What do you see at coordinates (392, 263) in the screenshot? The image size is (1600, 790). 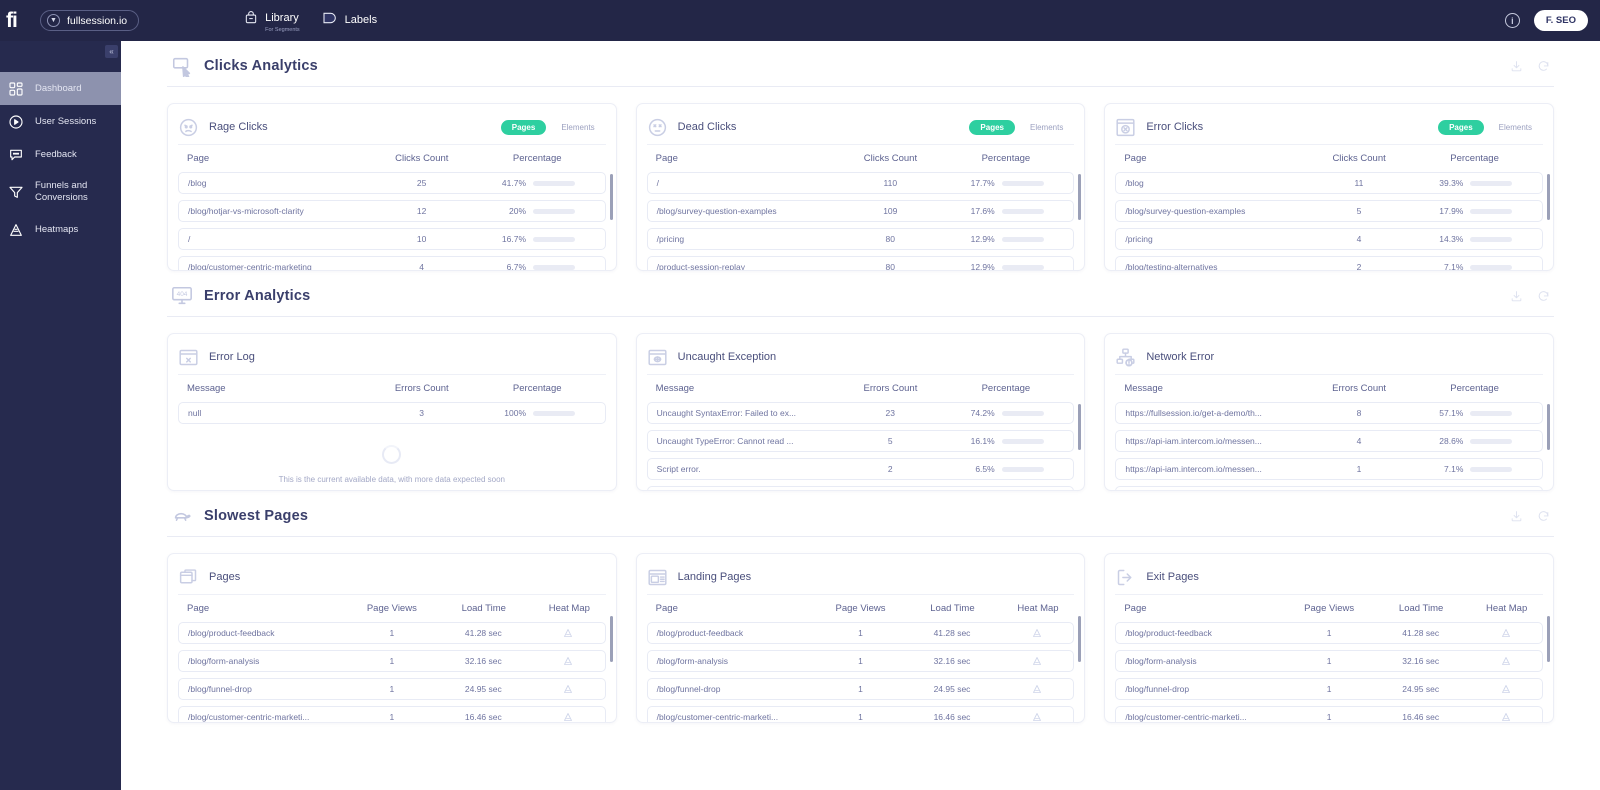 I see `table-row: /blog/customer-centric-marketing 4 6.7%` at bounding box center [392, 263].